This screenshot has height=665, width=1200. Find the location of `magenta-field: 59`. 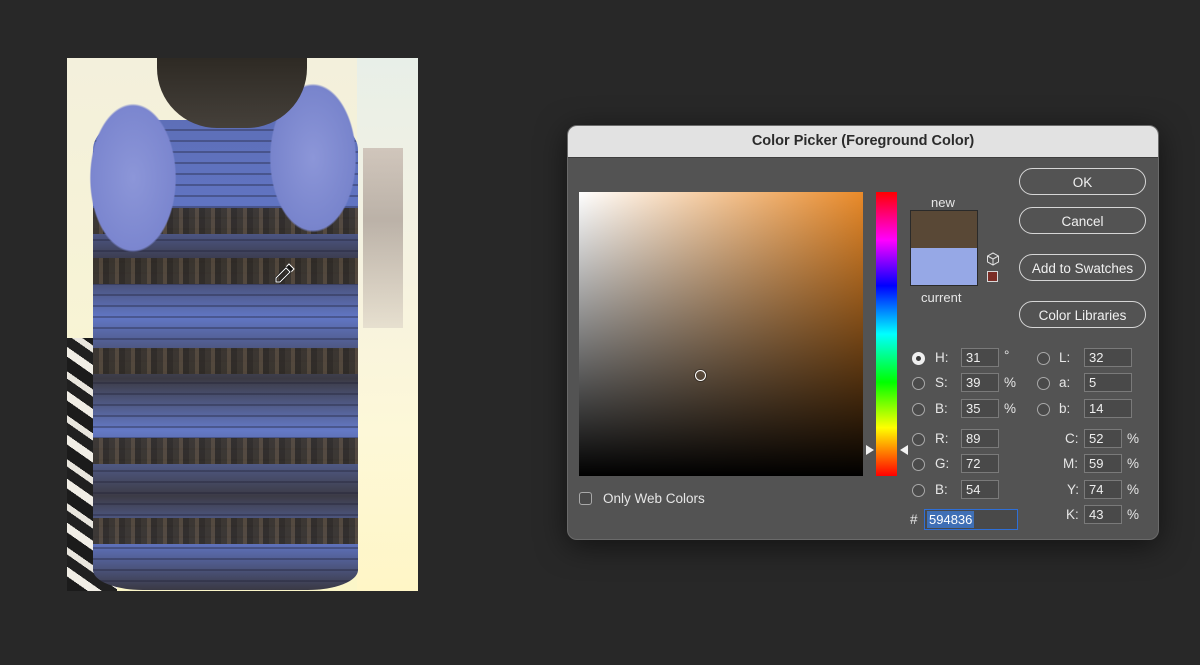

magenta-field: 59 is located at coordinates (1103, 463).